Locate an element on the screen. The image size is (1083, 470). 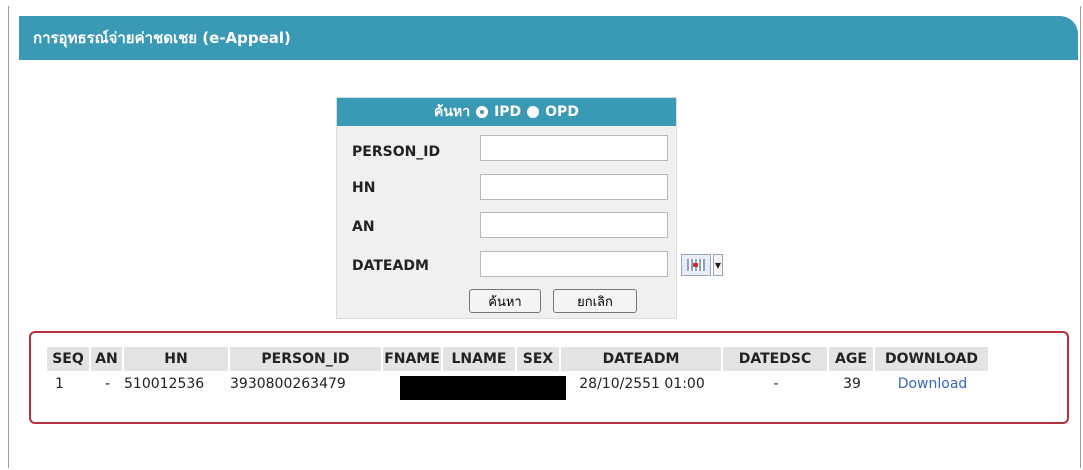
page-title: การอุทธรณ์จ่ายค่าชดเชย (e-Appeal) is located at coordinates (162, 38).